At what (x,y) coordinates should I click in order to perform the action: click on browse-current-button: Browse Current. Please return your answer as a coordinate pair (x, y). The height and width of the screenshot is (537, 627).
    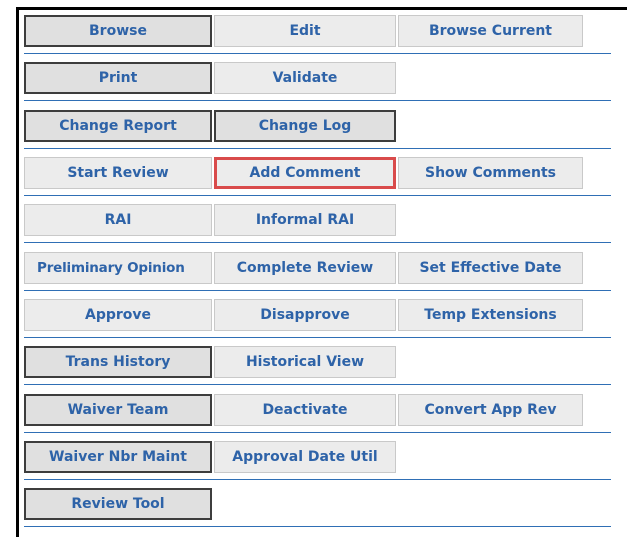
    Looking at the image, I should click on (490, 31).